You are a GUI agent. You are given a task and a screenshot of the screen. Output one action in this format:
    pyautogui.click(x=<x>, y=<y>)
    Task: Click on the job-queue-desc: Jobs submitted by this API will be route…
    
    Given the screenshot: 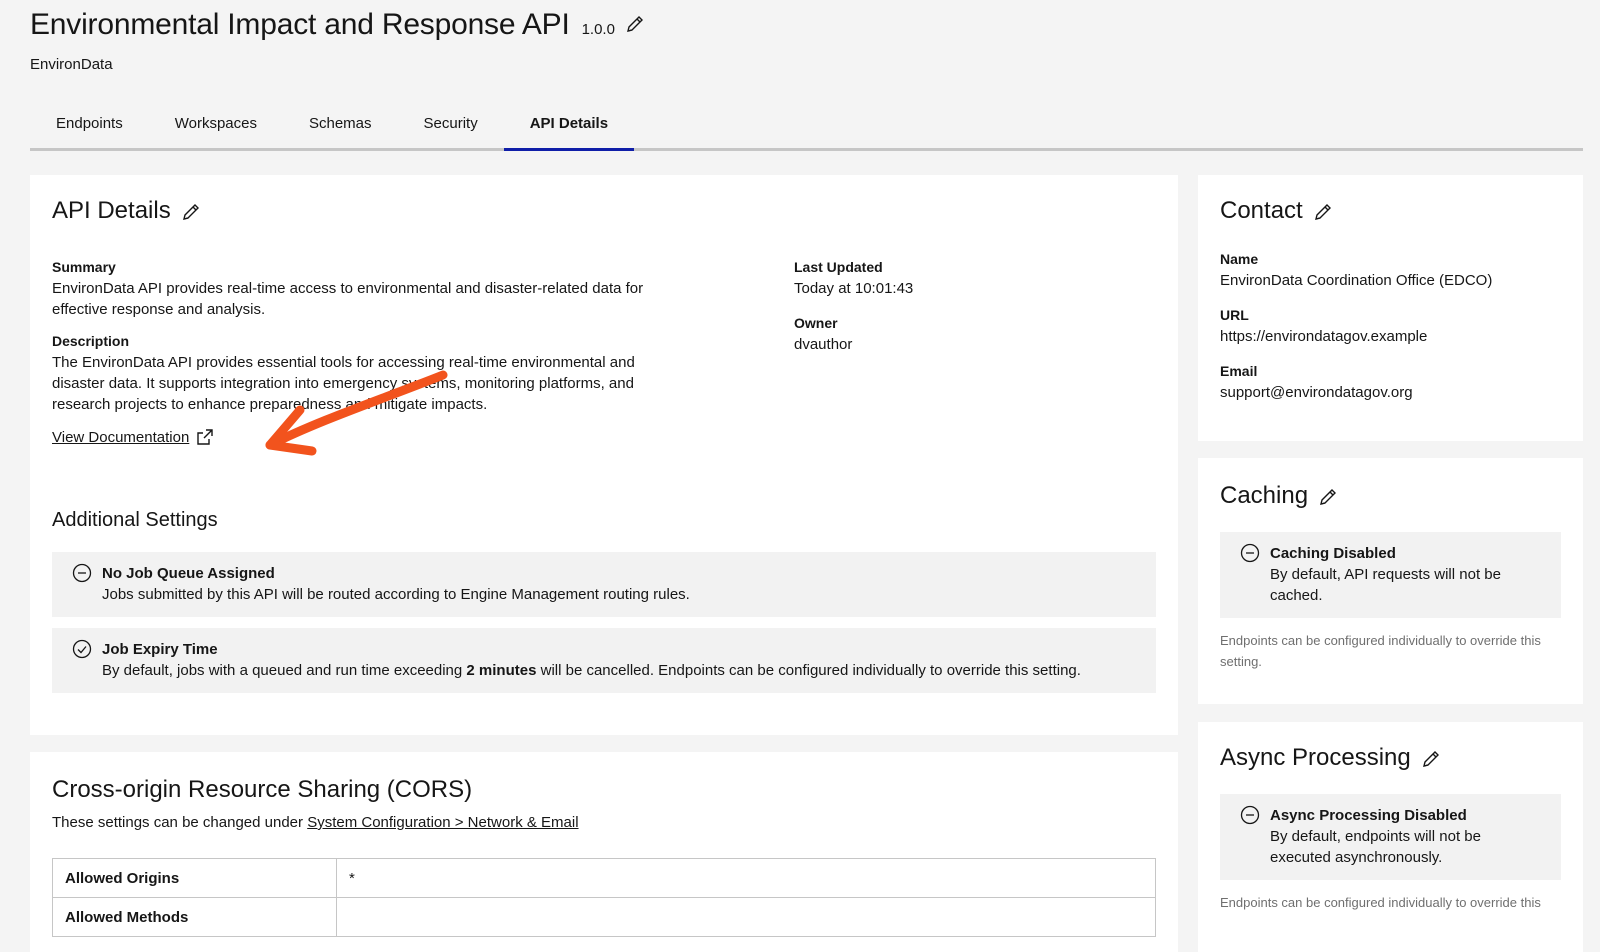 What is the action you would take?
    pyautogui.click(x=396, y=594)
    